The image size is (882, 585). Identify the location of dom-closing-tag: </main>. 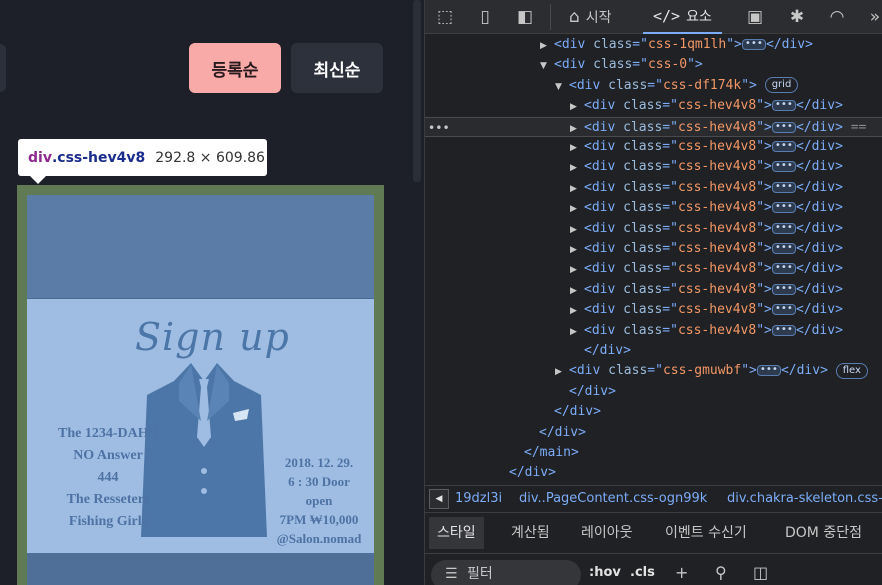
(653, 453).